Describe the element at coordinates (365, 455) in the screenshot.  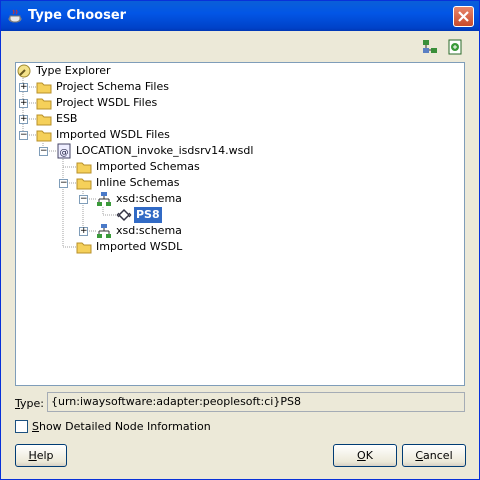
I see `ok-button: OK` at that location.